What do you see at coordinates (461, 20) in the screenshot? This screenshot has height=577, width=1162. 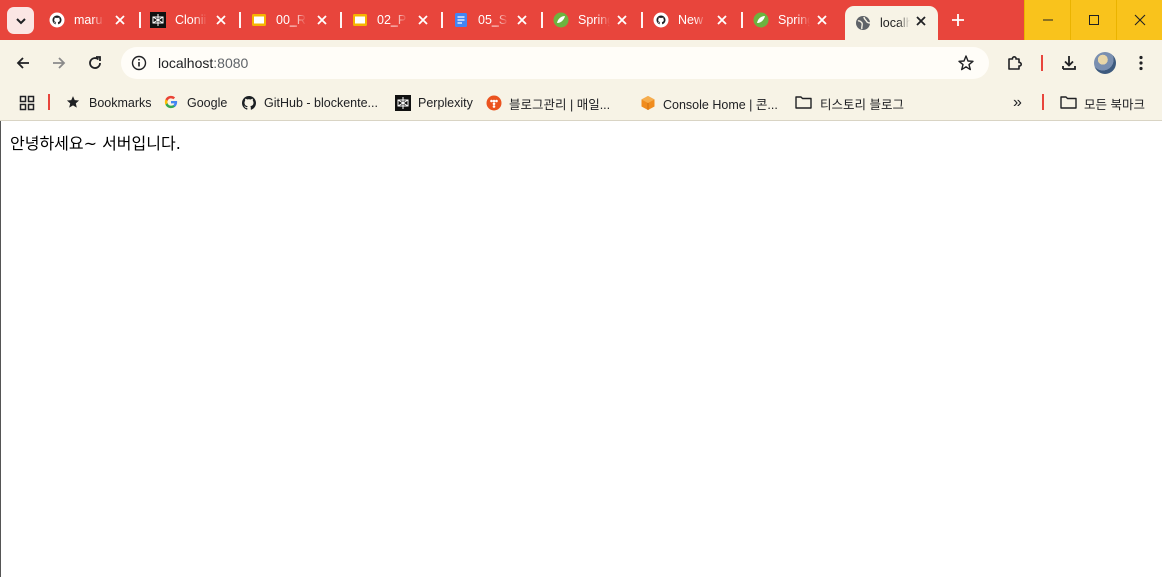 I see `docs-icon` at bounding box center [461, 20].